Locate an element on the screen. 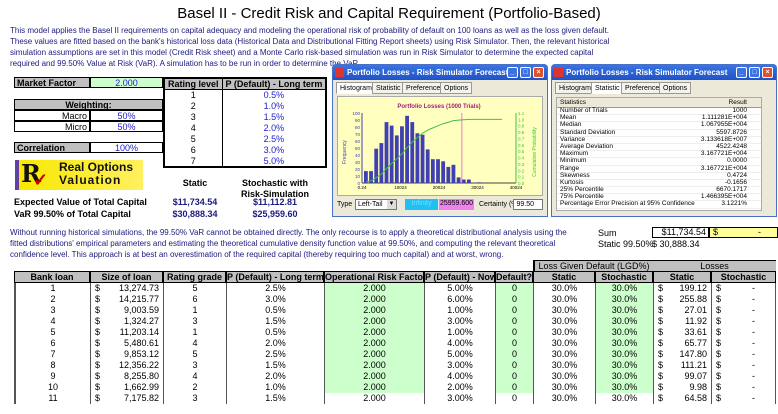  rating-pd: 0.5% is located at coordinates (274, 95).